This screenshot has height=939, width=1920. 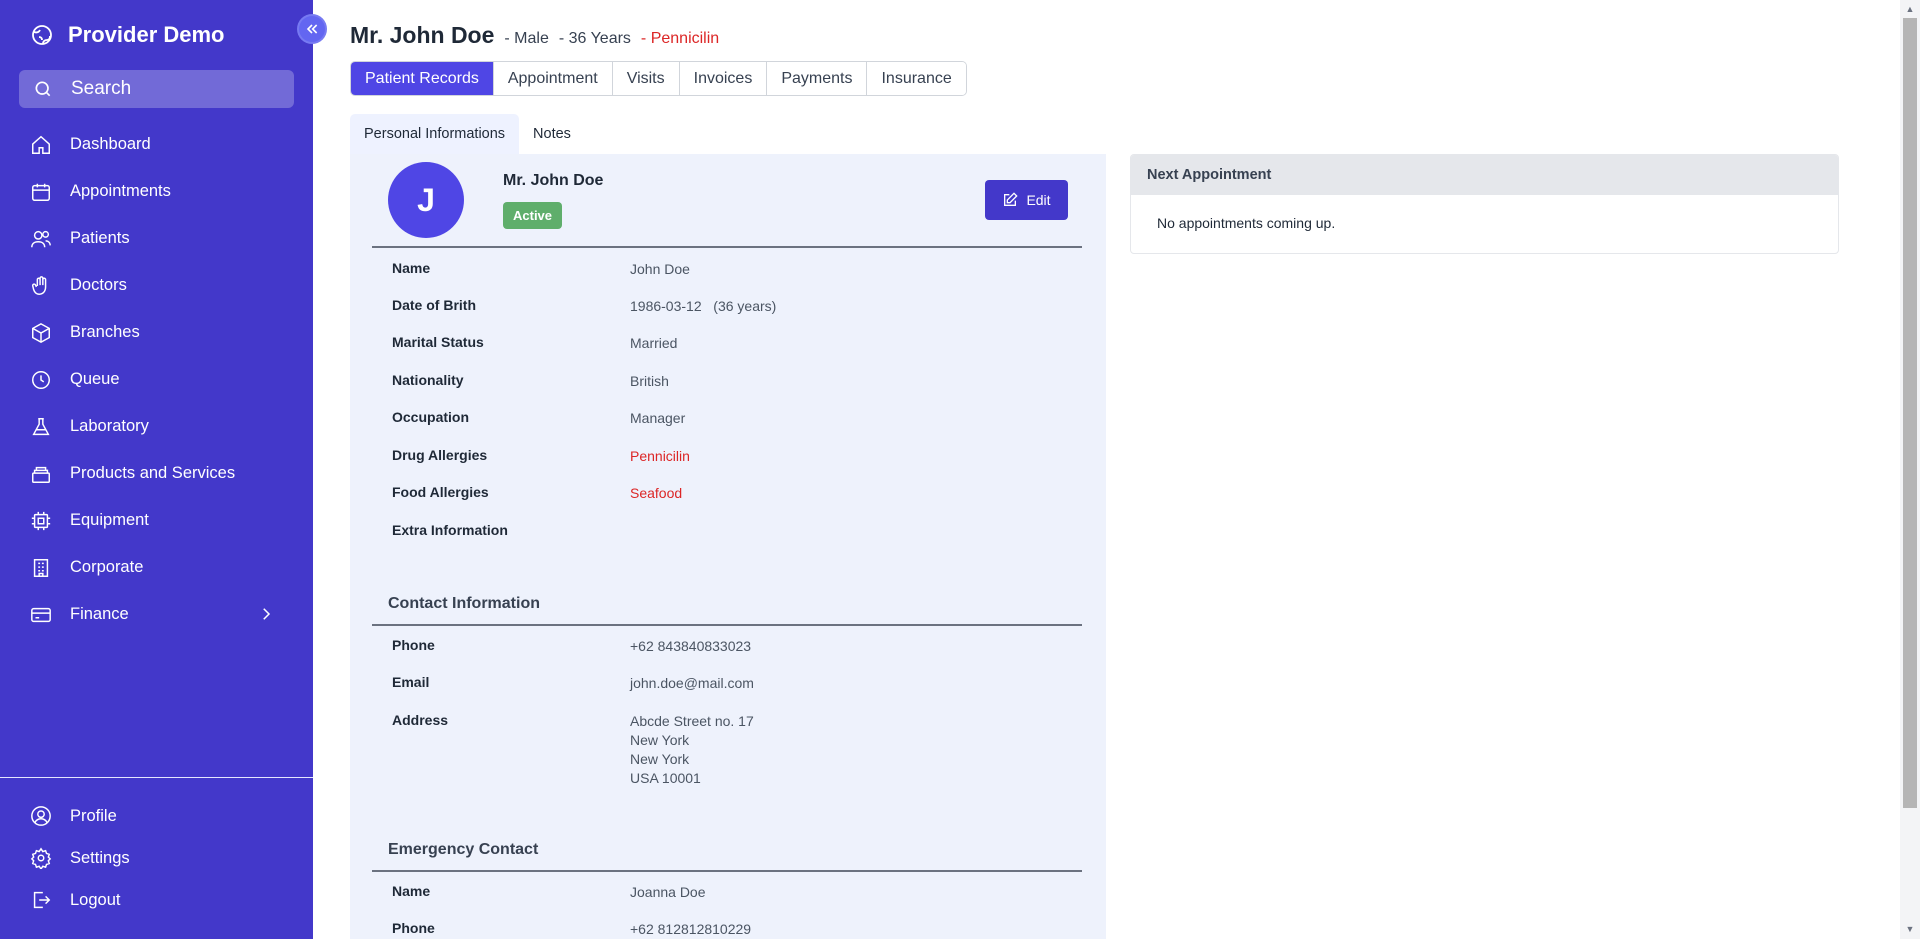 I want to click on sidebar-divider, so click(x=156, y=777).